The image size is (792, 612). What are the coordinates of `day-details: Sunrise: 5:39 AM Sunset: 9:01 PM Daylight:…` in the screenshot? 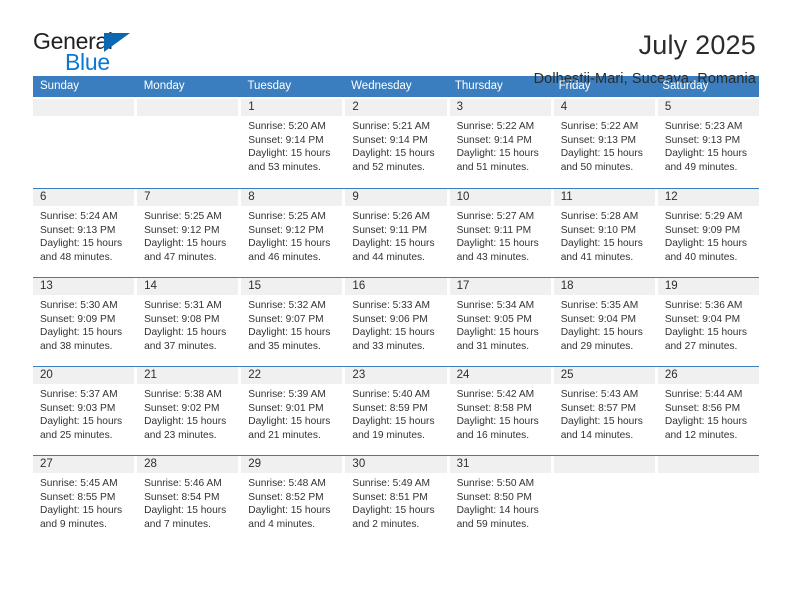 It's located at (291, 413).